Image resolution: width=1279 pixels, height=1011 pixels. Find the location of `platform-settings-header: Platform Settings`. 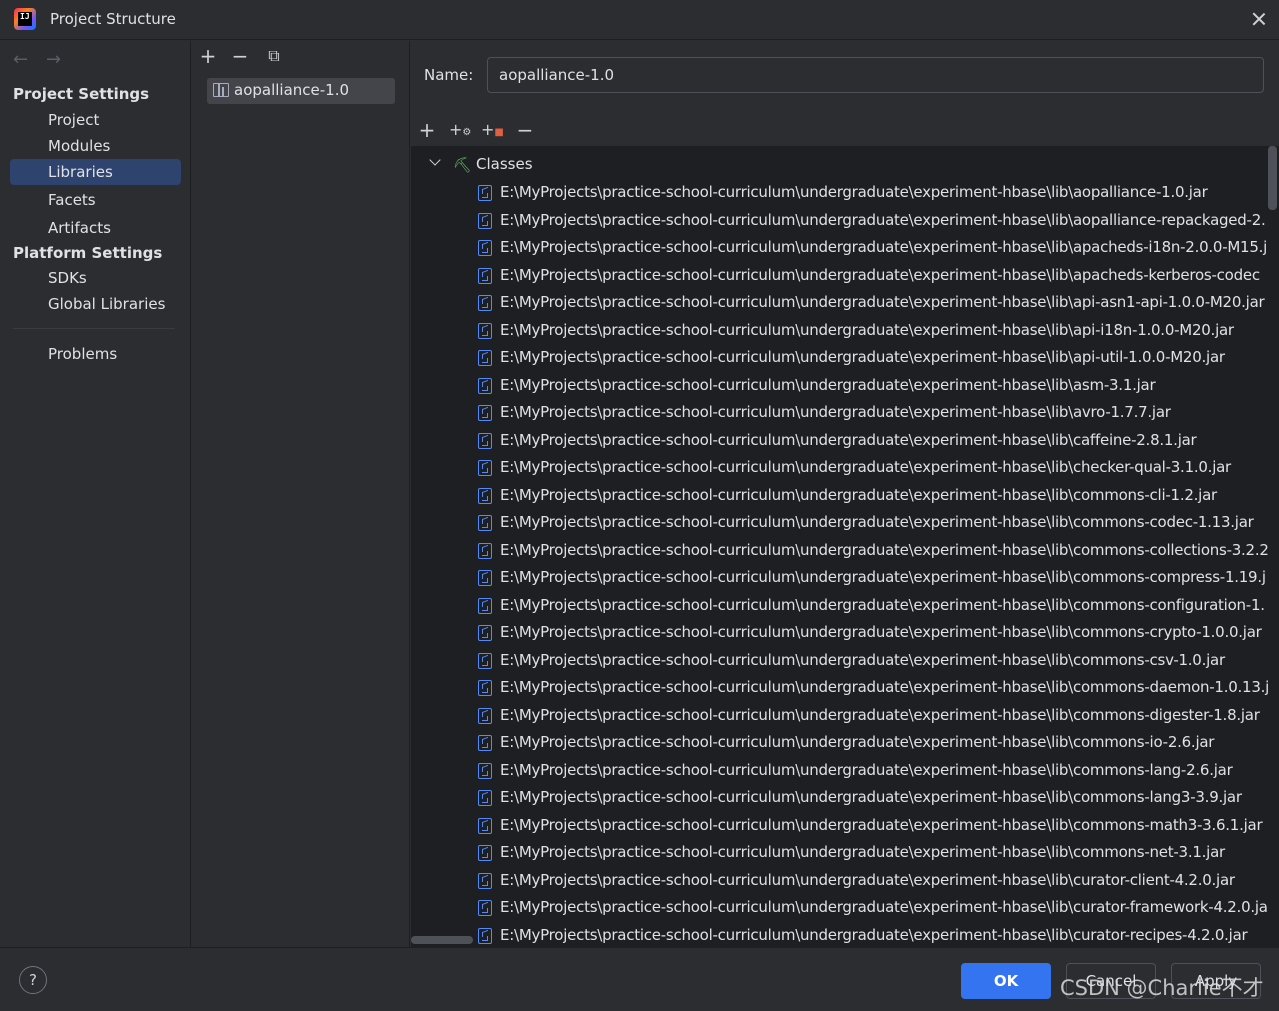

platform-settings-header: Platform Settings is located at coordinates (88, 253).